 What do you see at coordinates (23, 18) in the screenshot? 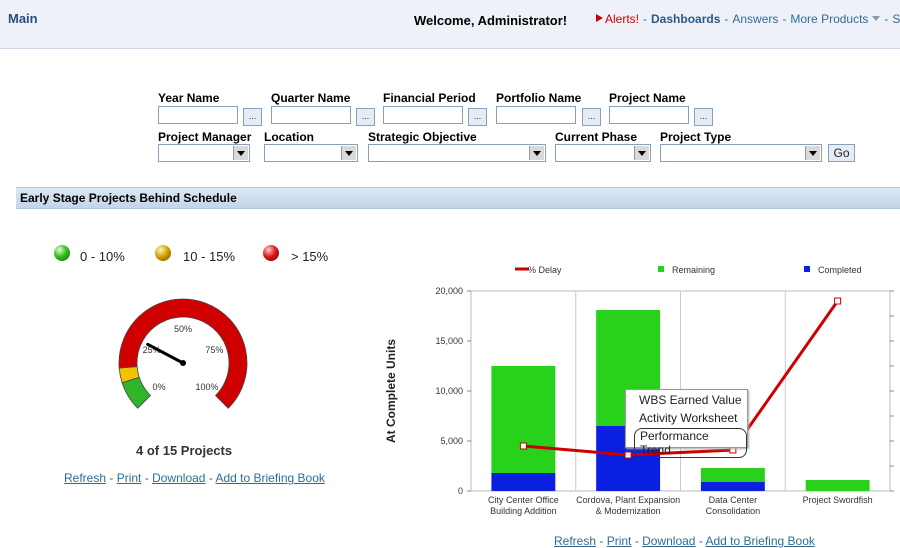
I see `page-title: Main` at bounding box center [23, 18].